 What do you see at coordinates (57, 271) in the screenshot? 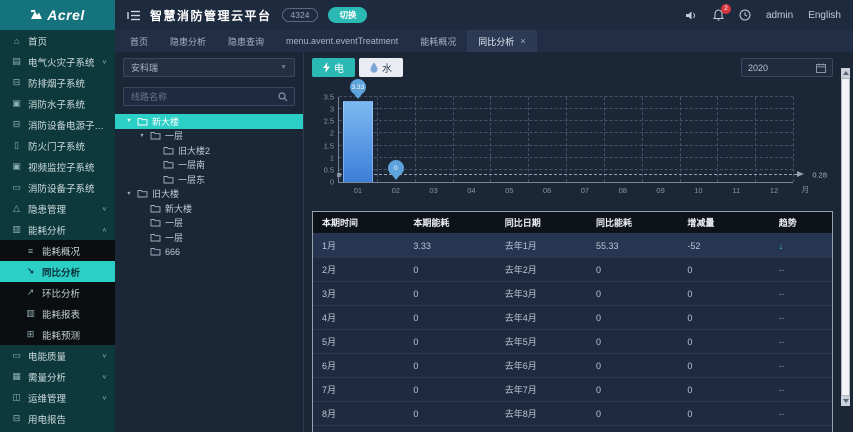
I see `sidebar-subitem-9-1: ↘ 同比分析` at bounding box center [57, 271].